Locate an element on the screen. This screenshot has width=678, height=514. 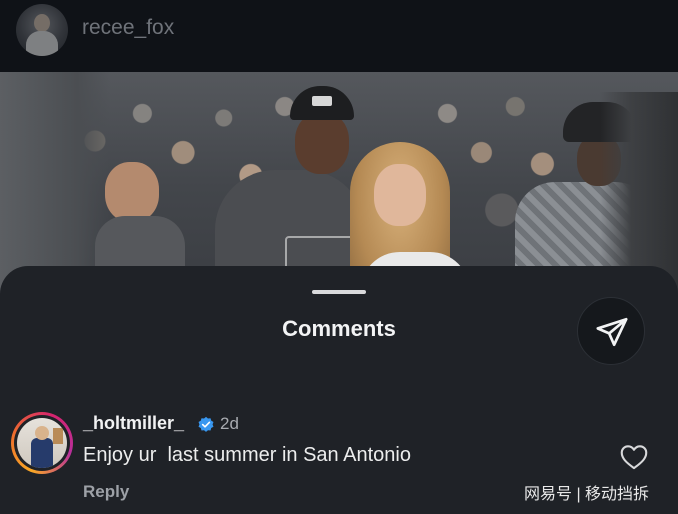
avatar-head-shape is located at coordinates (42, 23).